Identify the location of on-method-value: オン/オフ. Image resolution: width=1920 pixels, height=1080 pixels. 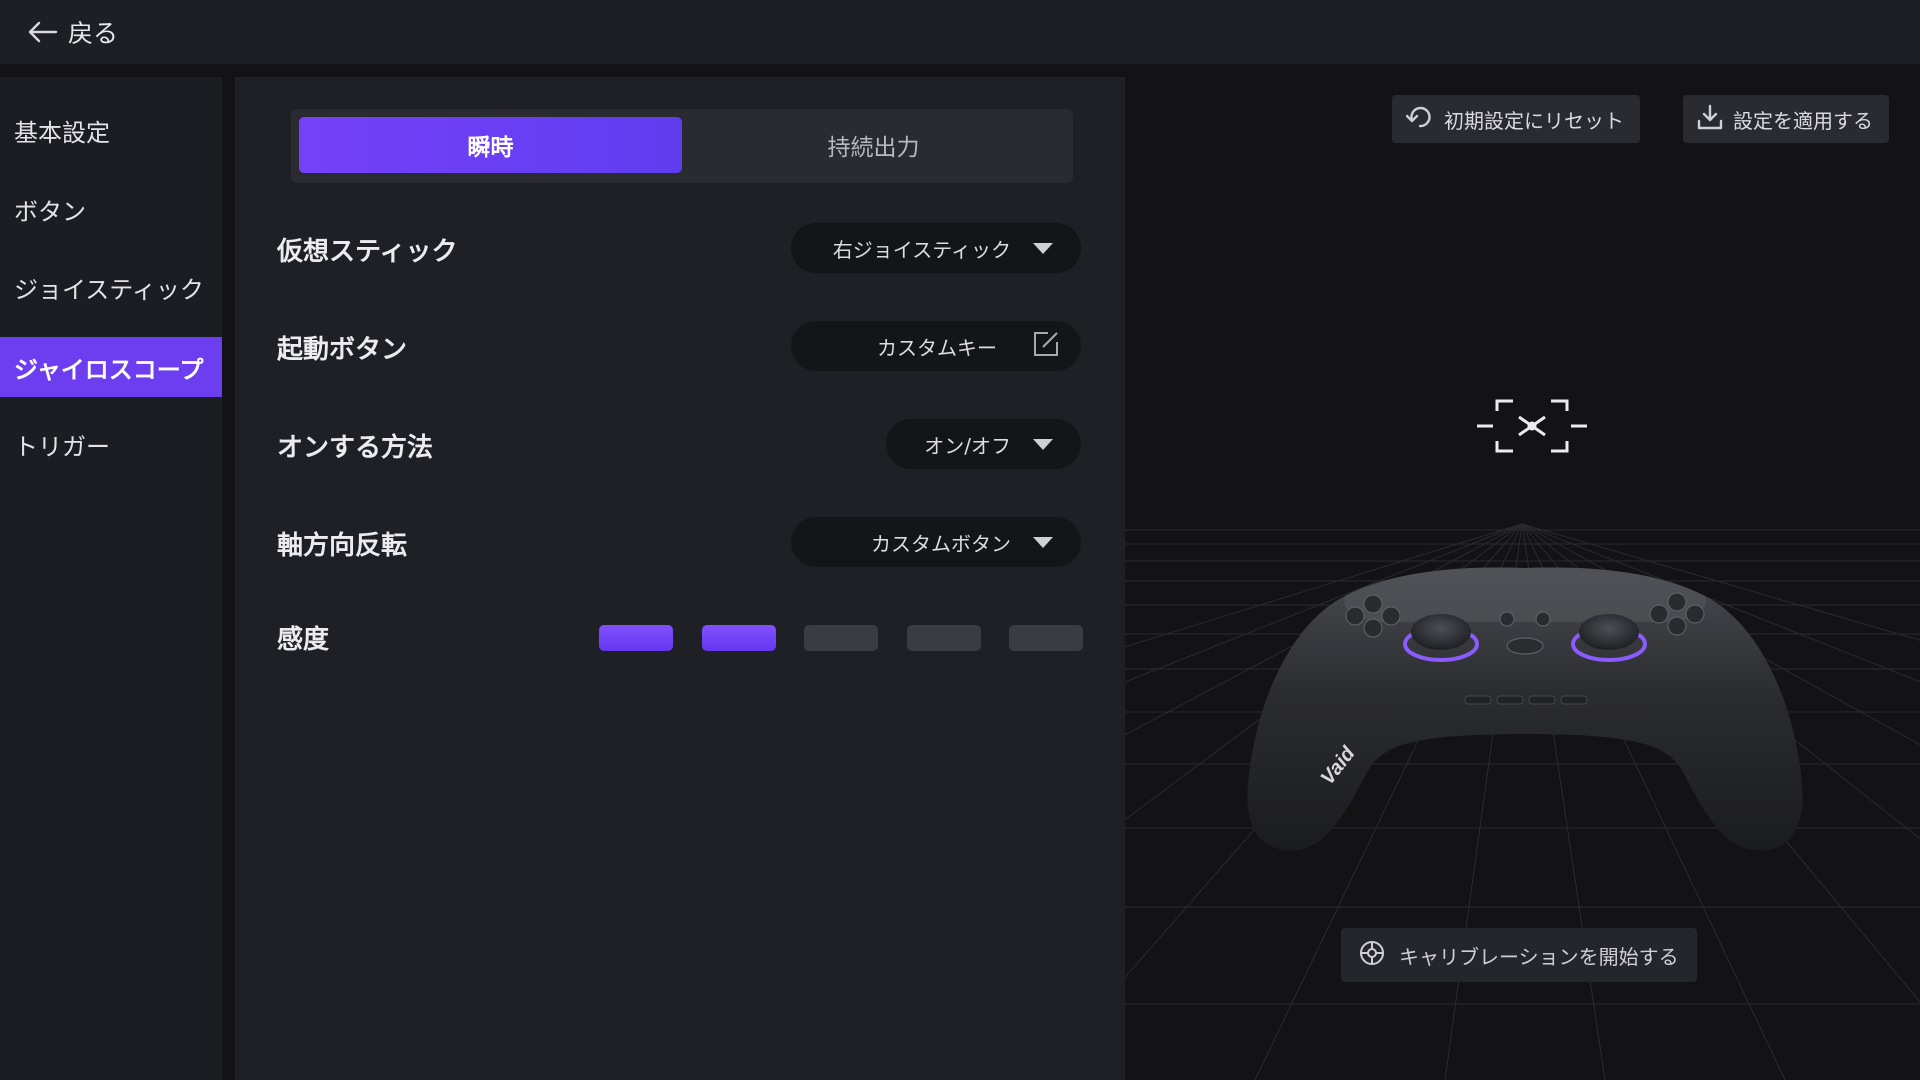
(967, 445).